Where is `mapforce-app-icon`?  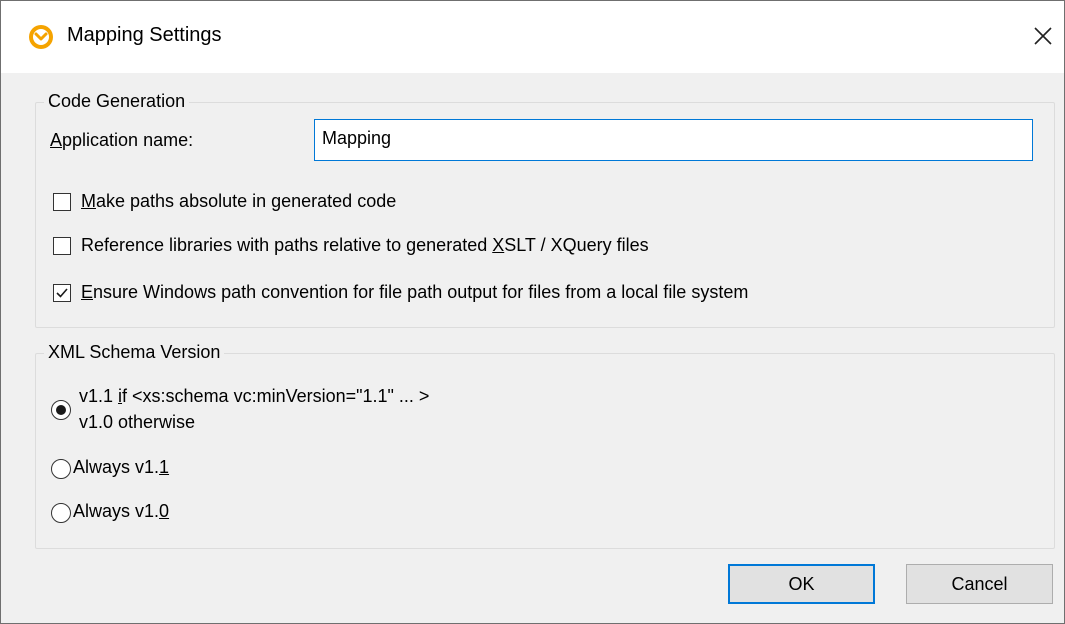
mapforce-app-icon is located at coordinates (41, 37).